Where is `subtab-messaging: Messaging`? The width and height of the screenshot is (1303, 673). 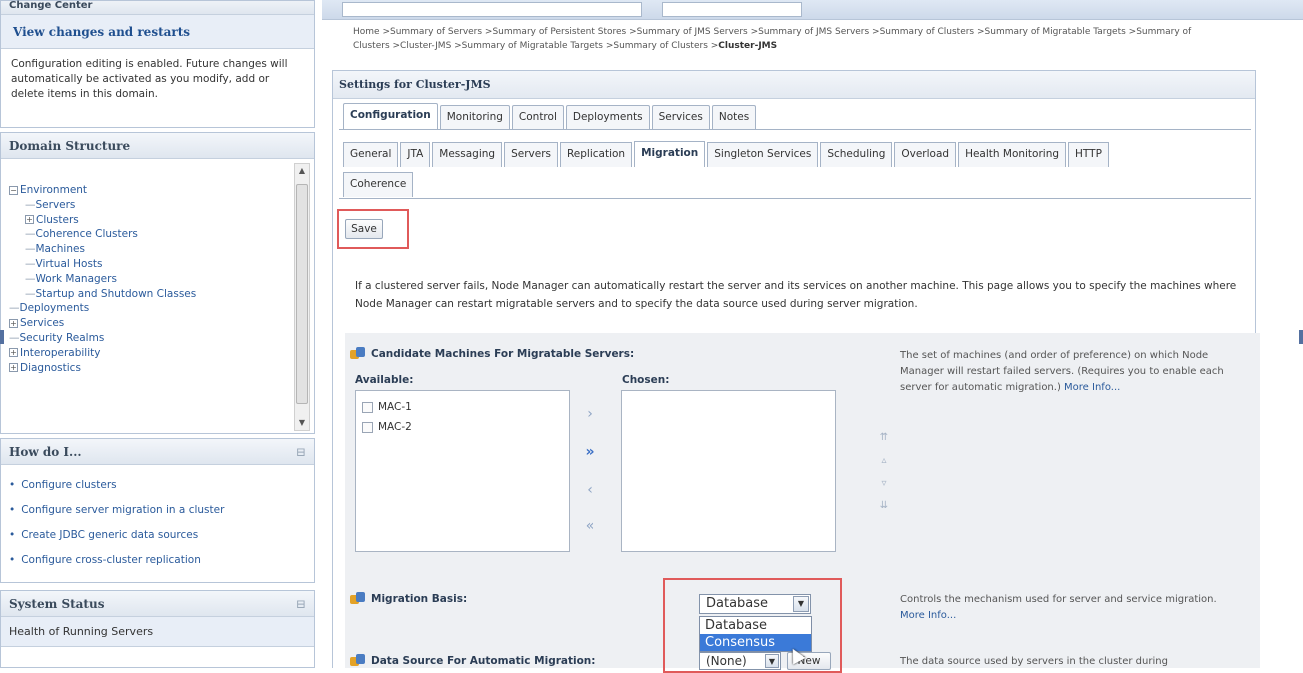
subtab-messaging: Messaging is located at coordinates (467, 154).